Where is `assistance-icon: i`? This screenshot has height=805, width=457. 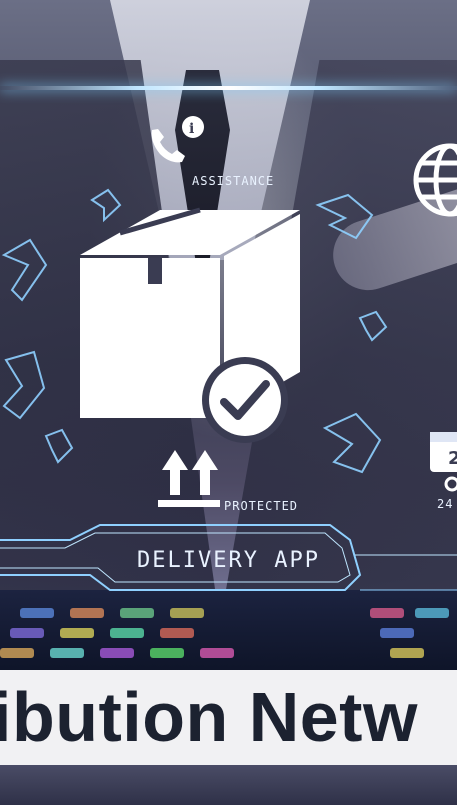
assistance-icon: i is located at coordinates (177, 139).